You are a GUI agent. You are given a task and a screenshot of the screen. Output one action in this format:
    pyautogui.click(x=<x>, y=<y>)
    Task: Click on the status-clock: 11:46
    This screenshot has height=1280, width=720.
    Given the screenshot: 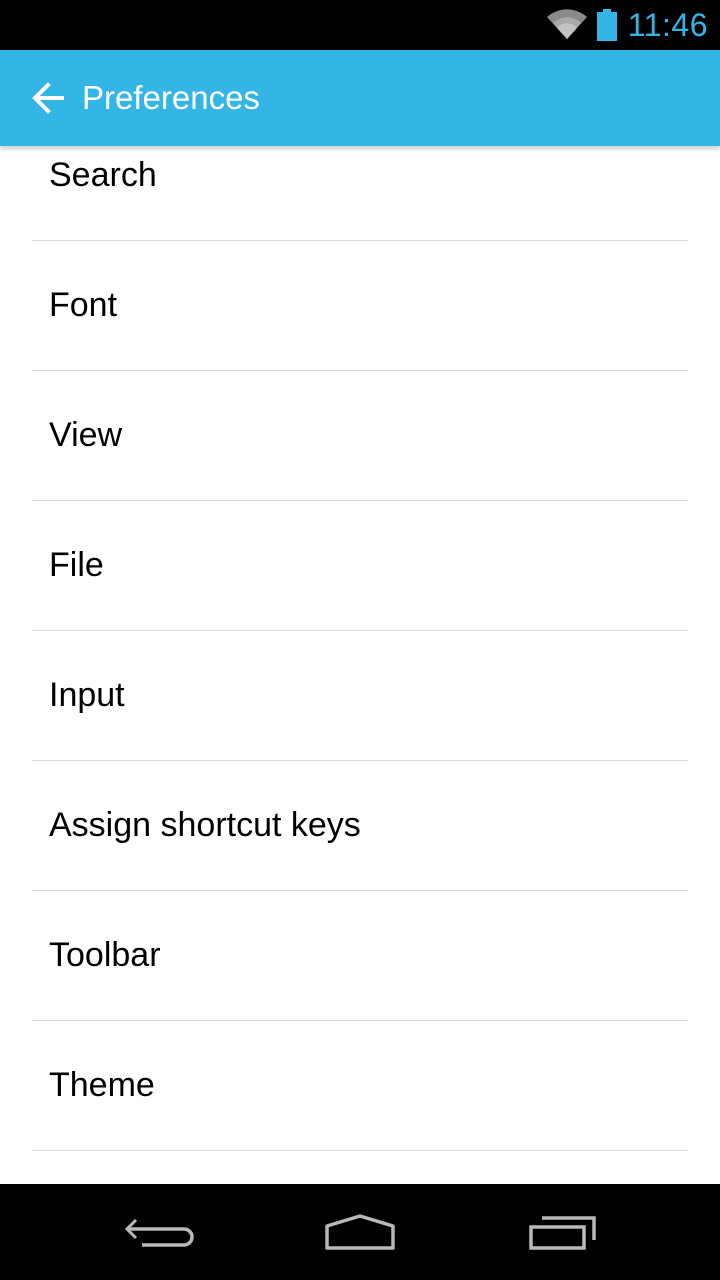 What is the action you would take?
    pyautogui.click(x=667, y=24)
    